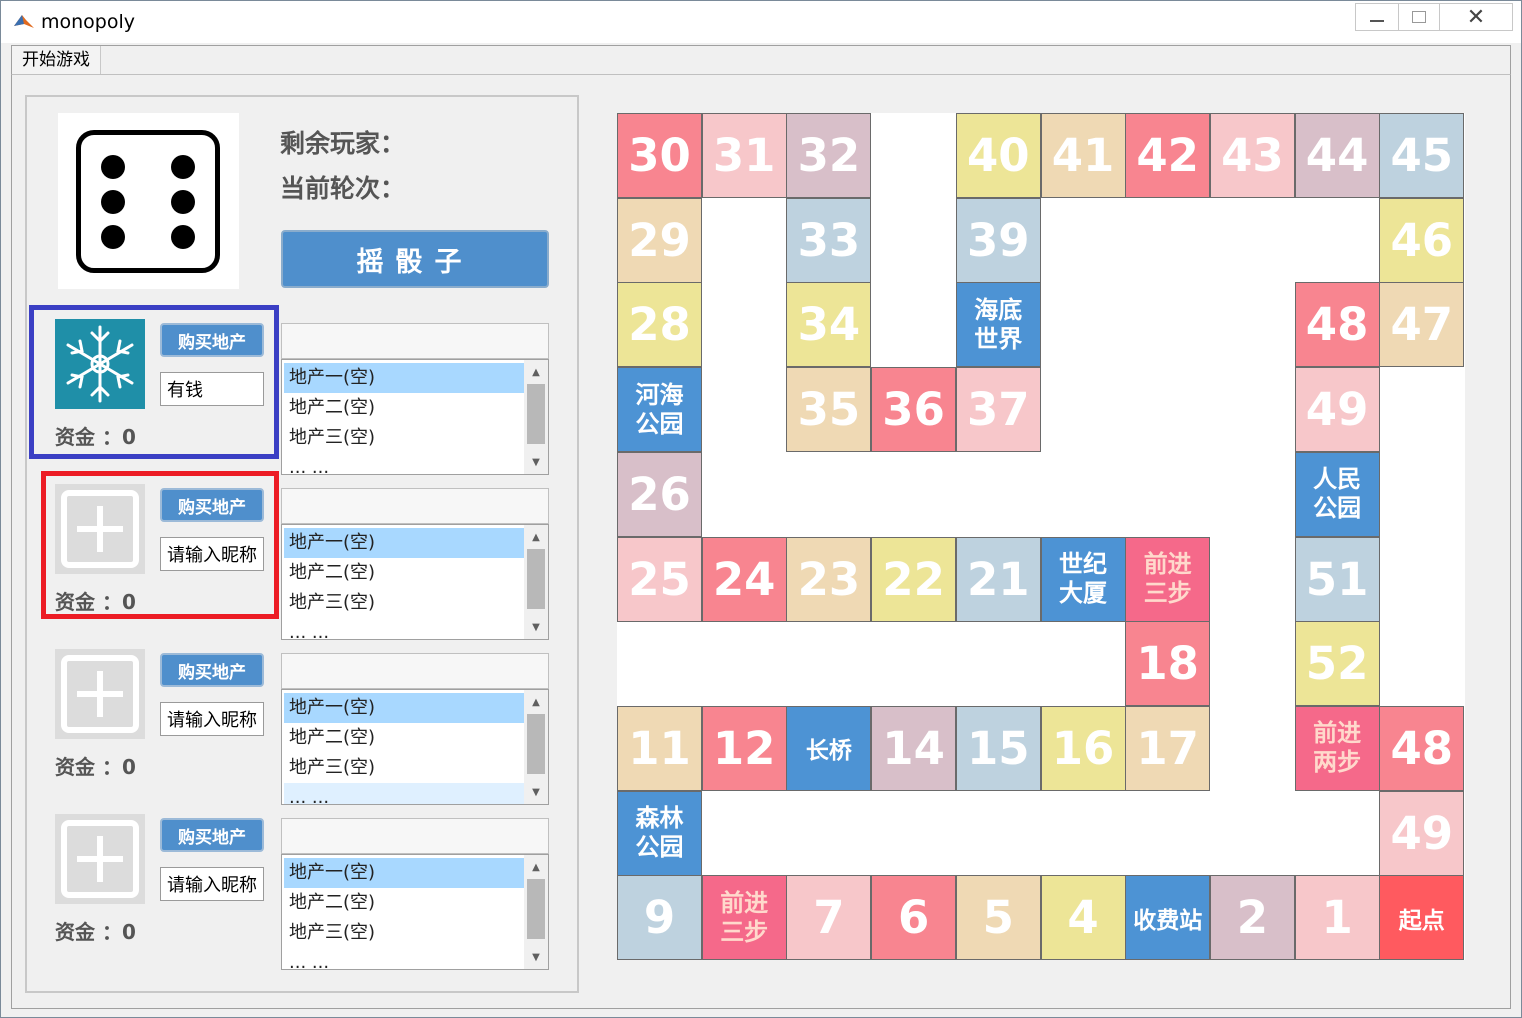 This screenshot has height=1018, width=1522. Describe the element at coordinates (659, 410) in the screenshot. I see `board-cell: 河海 公园` at that location.